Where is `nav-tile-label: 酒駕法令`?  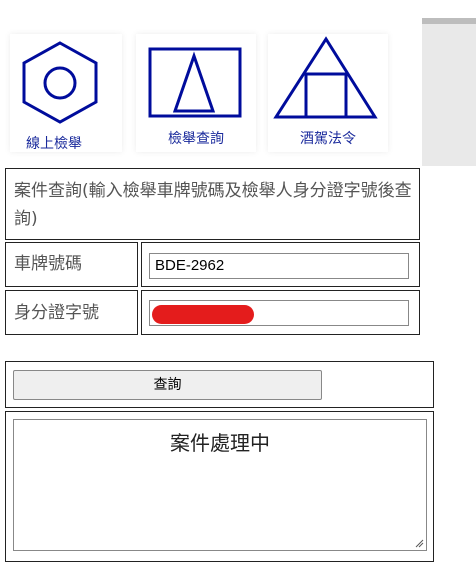
nav-tile-label: 酒駕法令 is located at coordinates (328, 139).